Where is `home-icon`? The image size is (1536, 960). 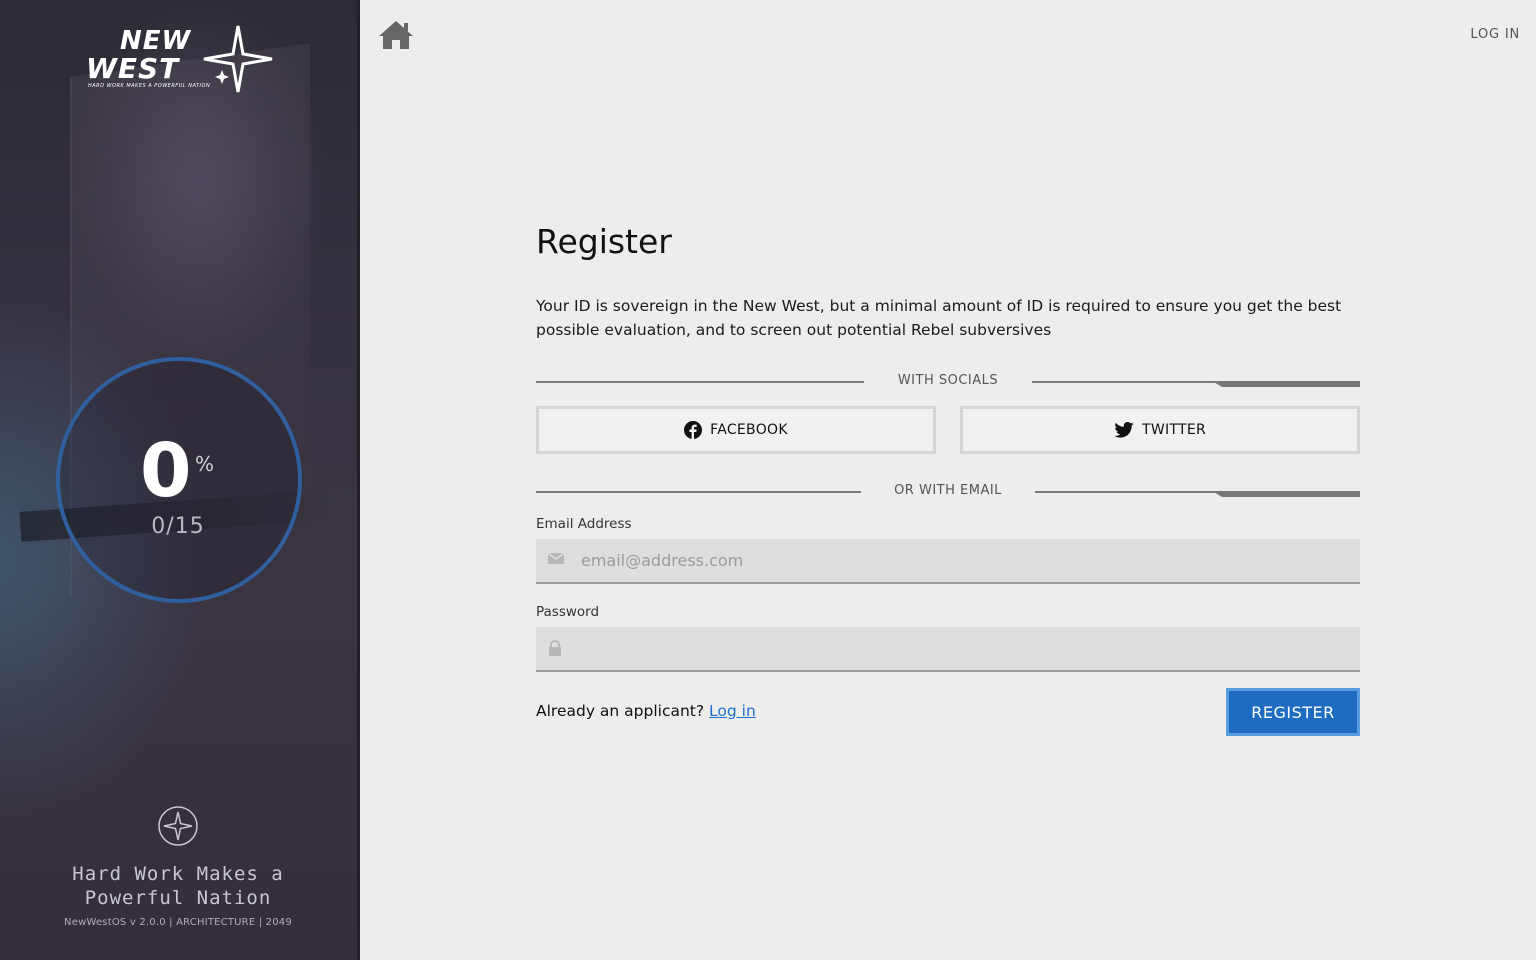 home-icon is located at coordinates (396, 35).